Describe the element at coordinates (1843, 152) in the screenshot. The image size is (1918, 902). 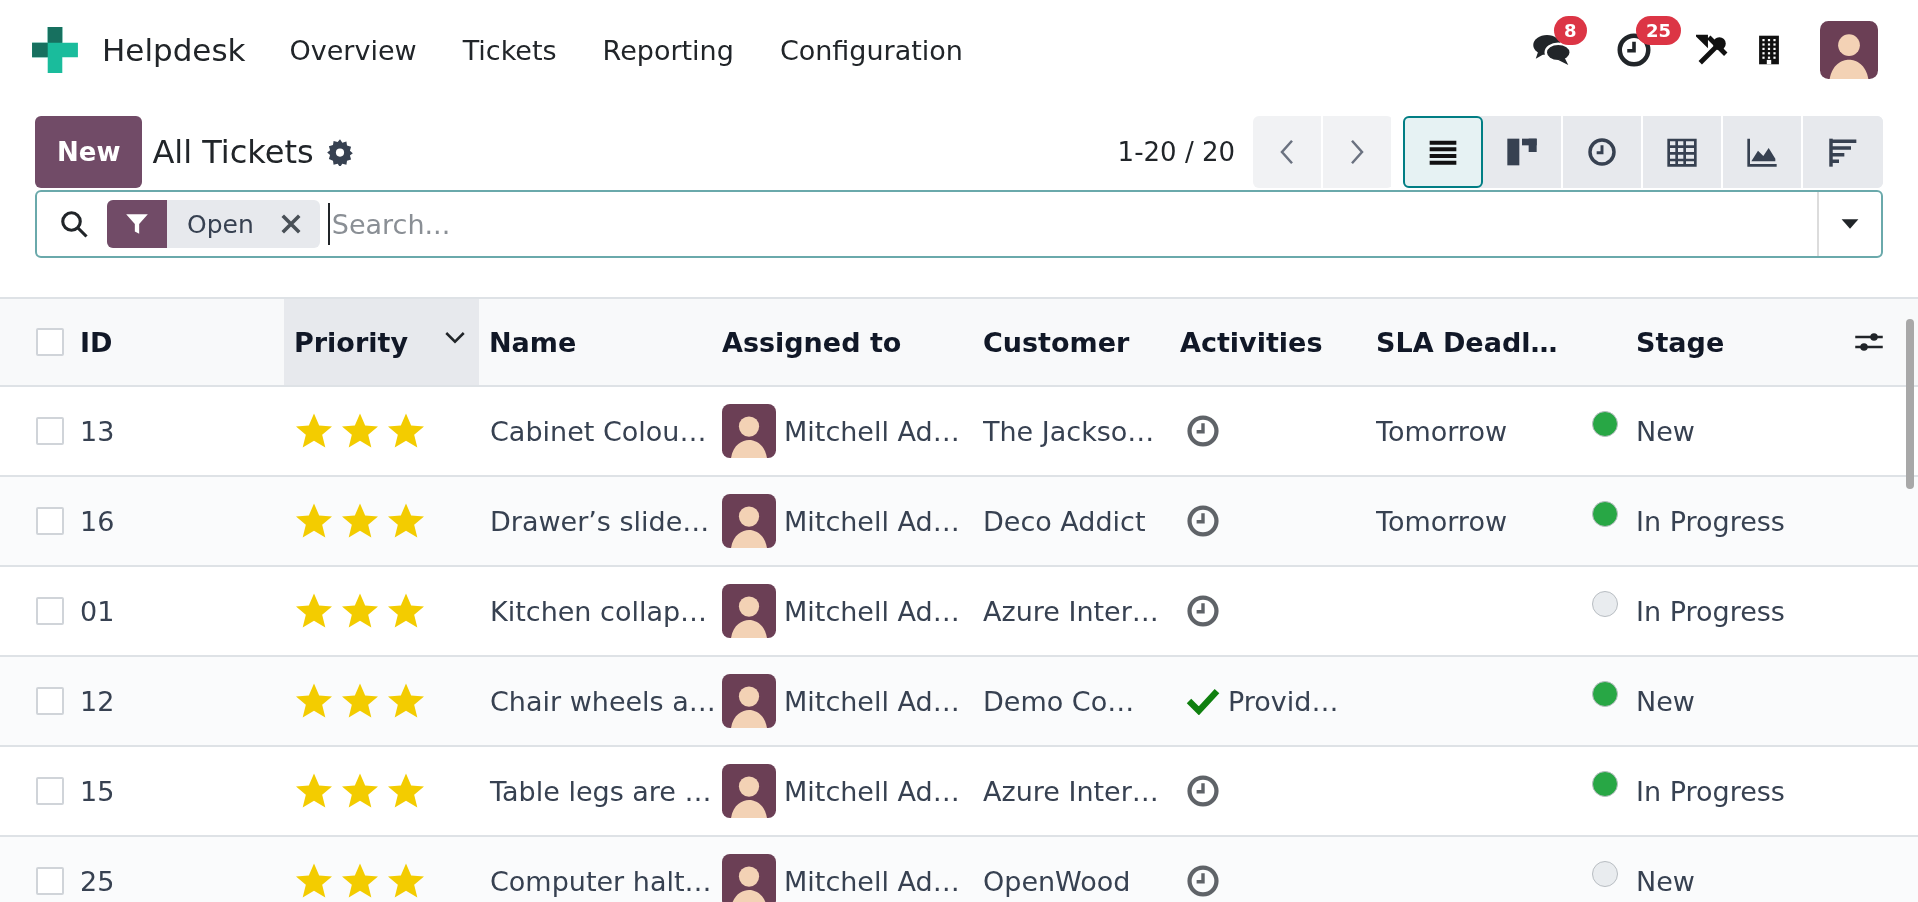
I see `bars-icon` at that location.